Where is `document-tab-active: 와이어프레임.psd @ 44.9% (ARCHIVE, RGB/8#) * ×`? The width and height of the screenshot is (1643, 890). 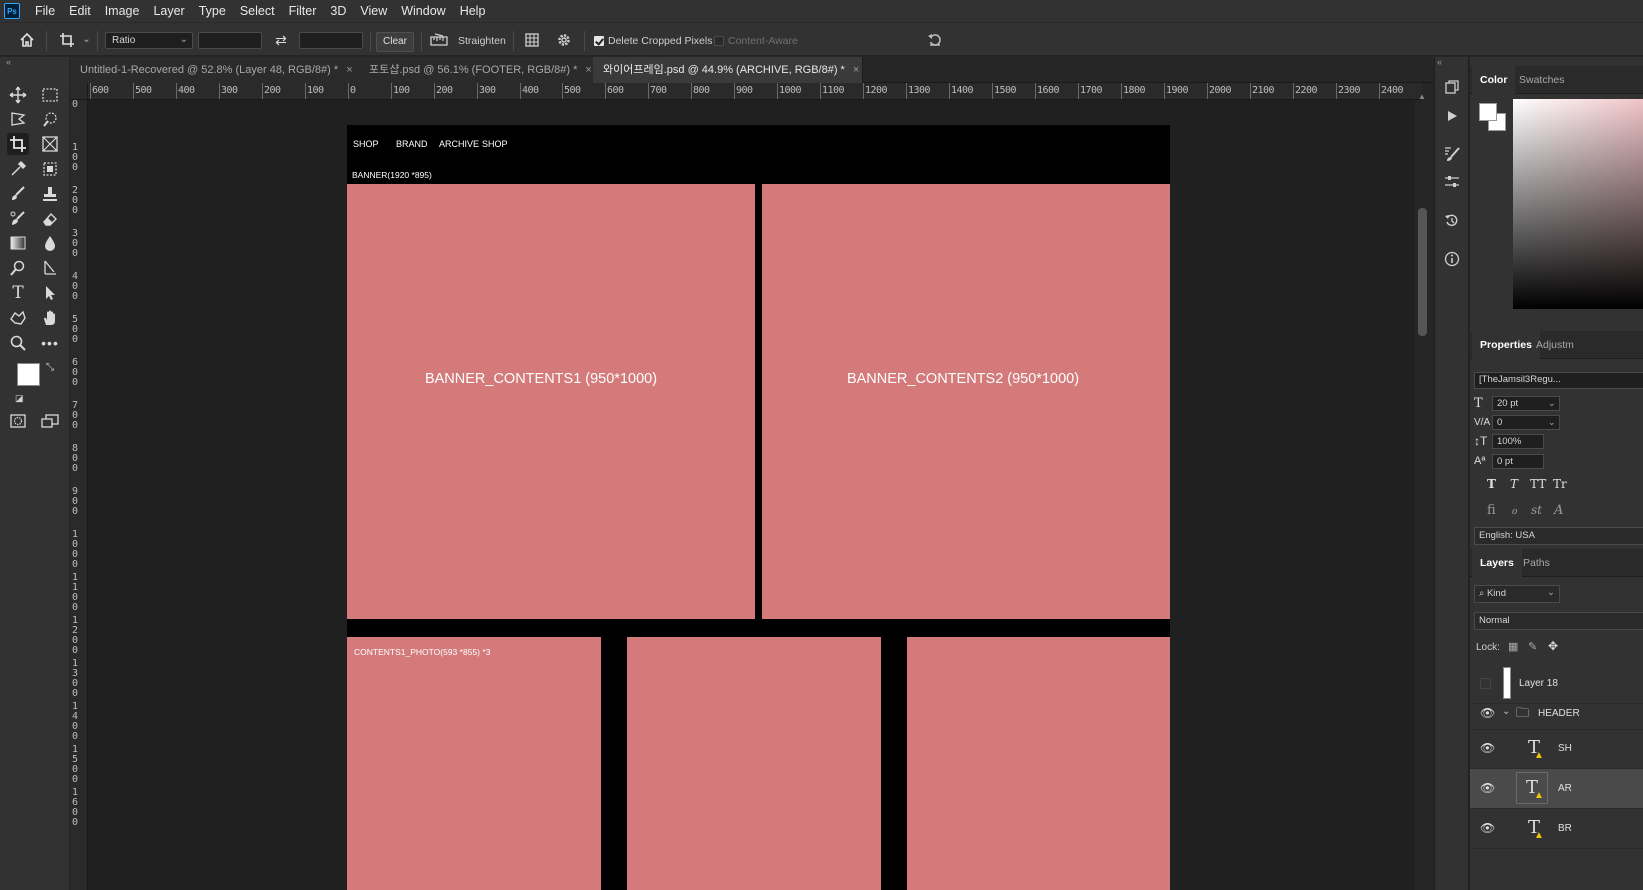
document-tab-active: 와이어프레임.psd @ 44.9% (ARCHIVE, RGB/8#) * × is located at coordinates (728, 70).